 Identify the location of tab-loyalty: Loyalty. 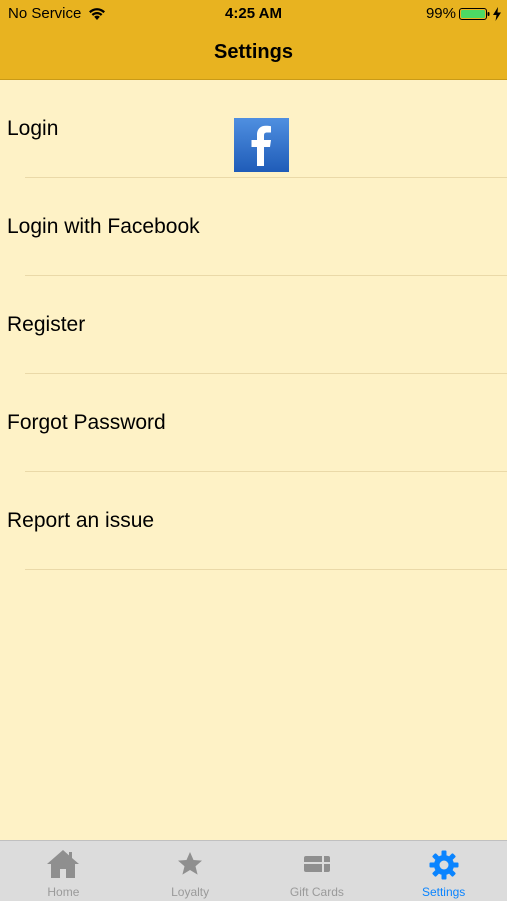
(190, 871).